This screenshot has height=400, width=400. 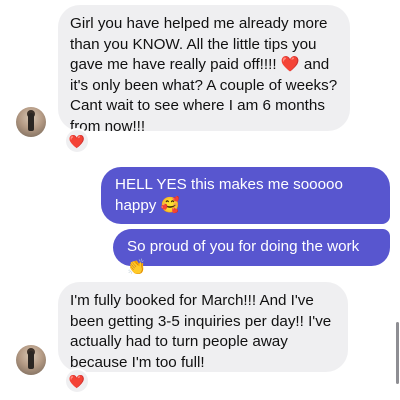 What do you see at coordinates (245, 195) in the screenshot?
I see `outgoing-message-bubble: HELL YES this makes me sooooo happy 🥰` at bounding box center [245, 195].